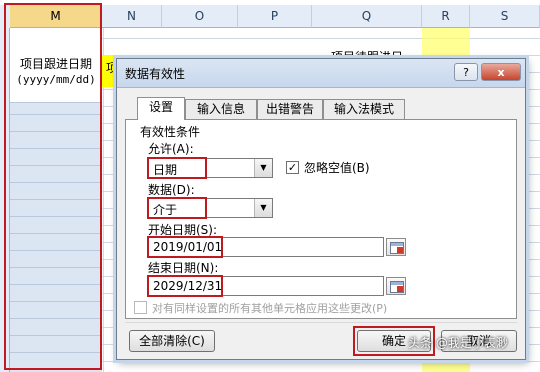 The image size is (540, 372). I want to click on tab-ime-mode: 输入法模式, so click(364, 109).